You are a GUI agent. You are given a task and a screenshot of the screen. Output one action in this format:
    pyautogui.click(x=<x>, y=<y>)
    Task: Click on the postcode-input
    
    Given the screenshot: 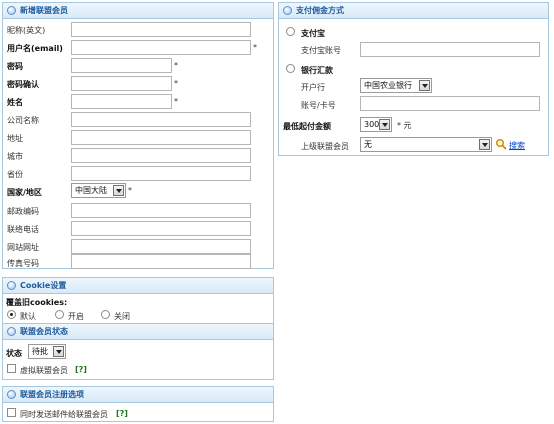 What is the action you would take?
    pyautogui.click(x=161, y=210)
    